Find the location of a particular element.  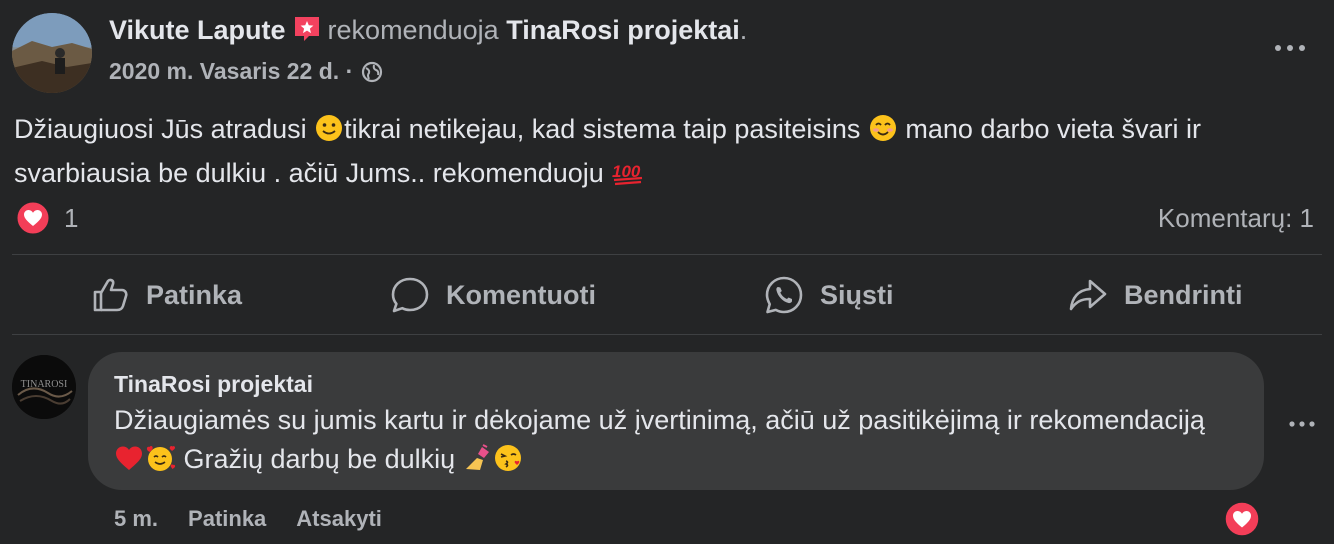

nail-polish-emoji-icon is located at coordinates (478, 463).